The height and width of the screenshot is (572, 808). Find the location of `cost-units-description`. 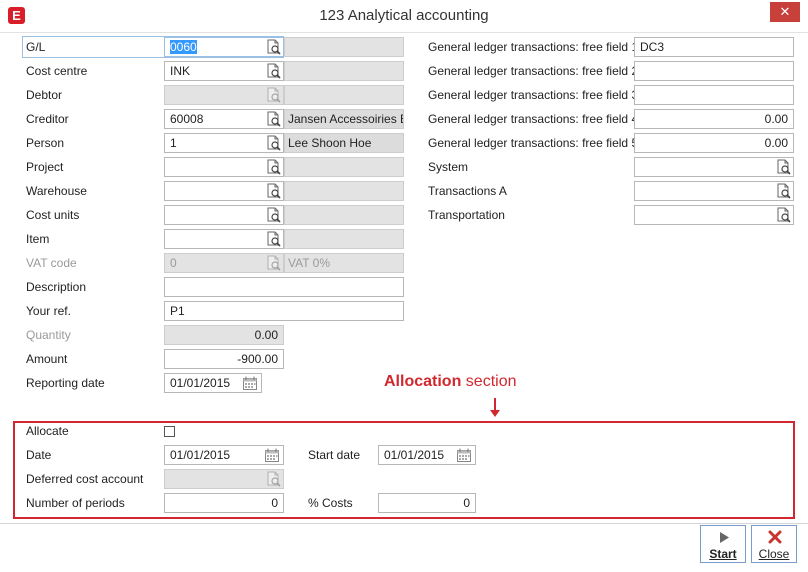

cost-units-description is located at coordinates (344, 215).